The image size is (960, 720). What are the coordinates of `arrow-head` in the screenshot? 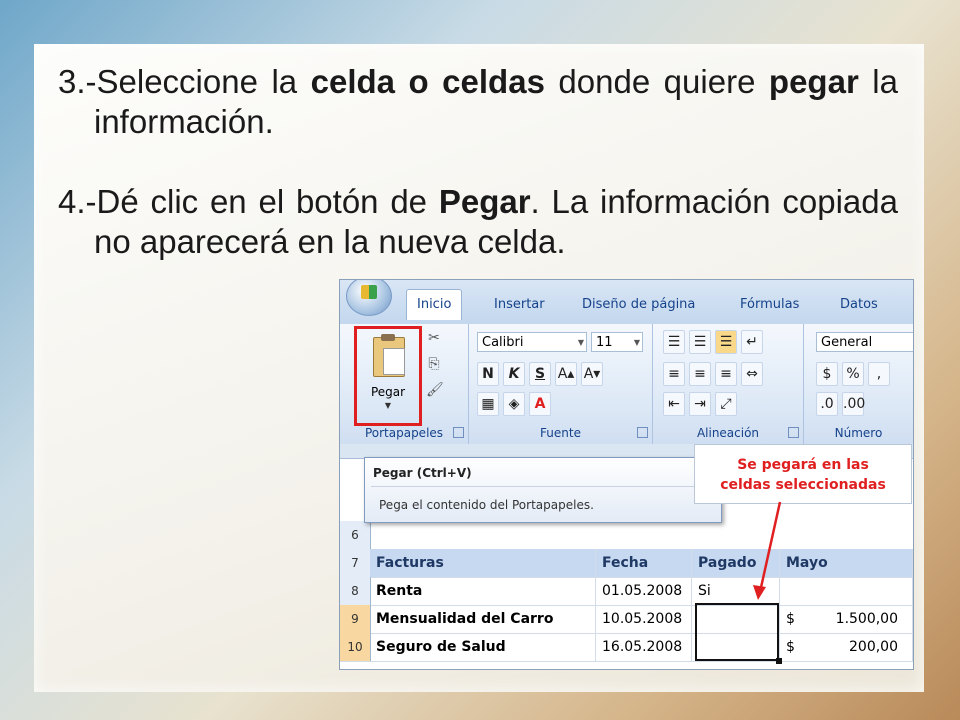 It's located at (759, 592).